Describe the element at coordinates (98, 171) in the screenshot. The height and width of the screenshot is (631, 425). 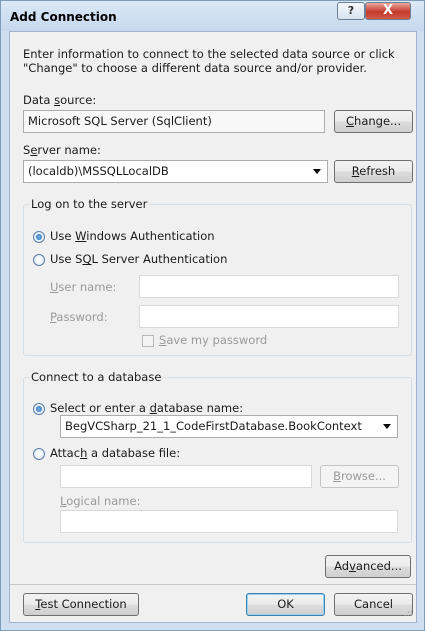
I see `server-name-value: (localdb)\MSSQLLocalDB` at that location.